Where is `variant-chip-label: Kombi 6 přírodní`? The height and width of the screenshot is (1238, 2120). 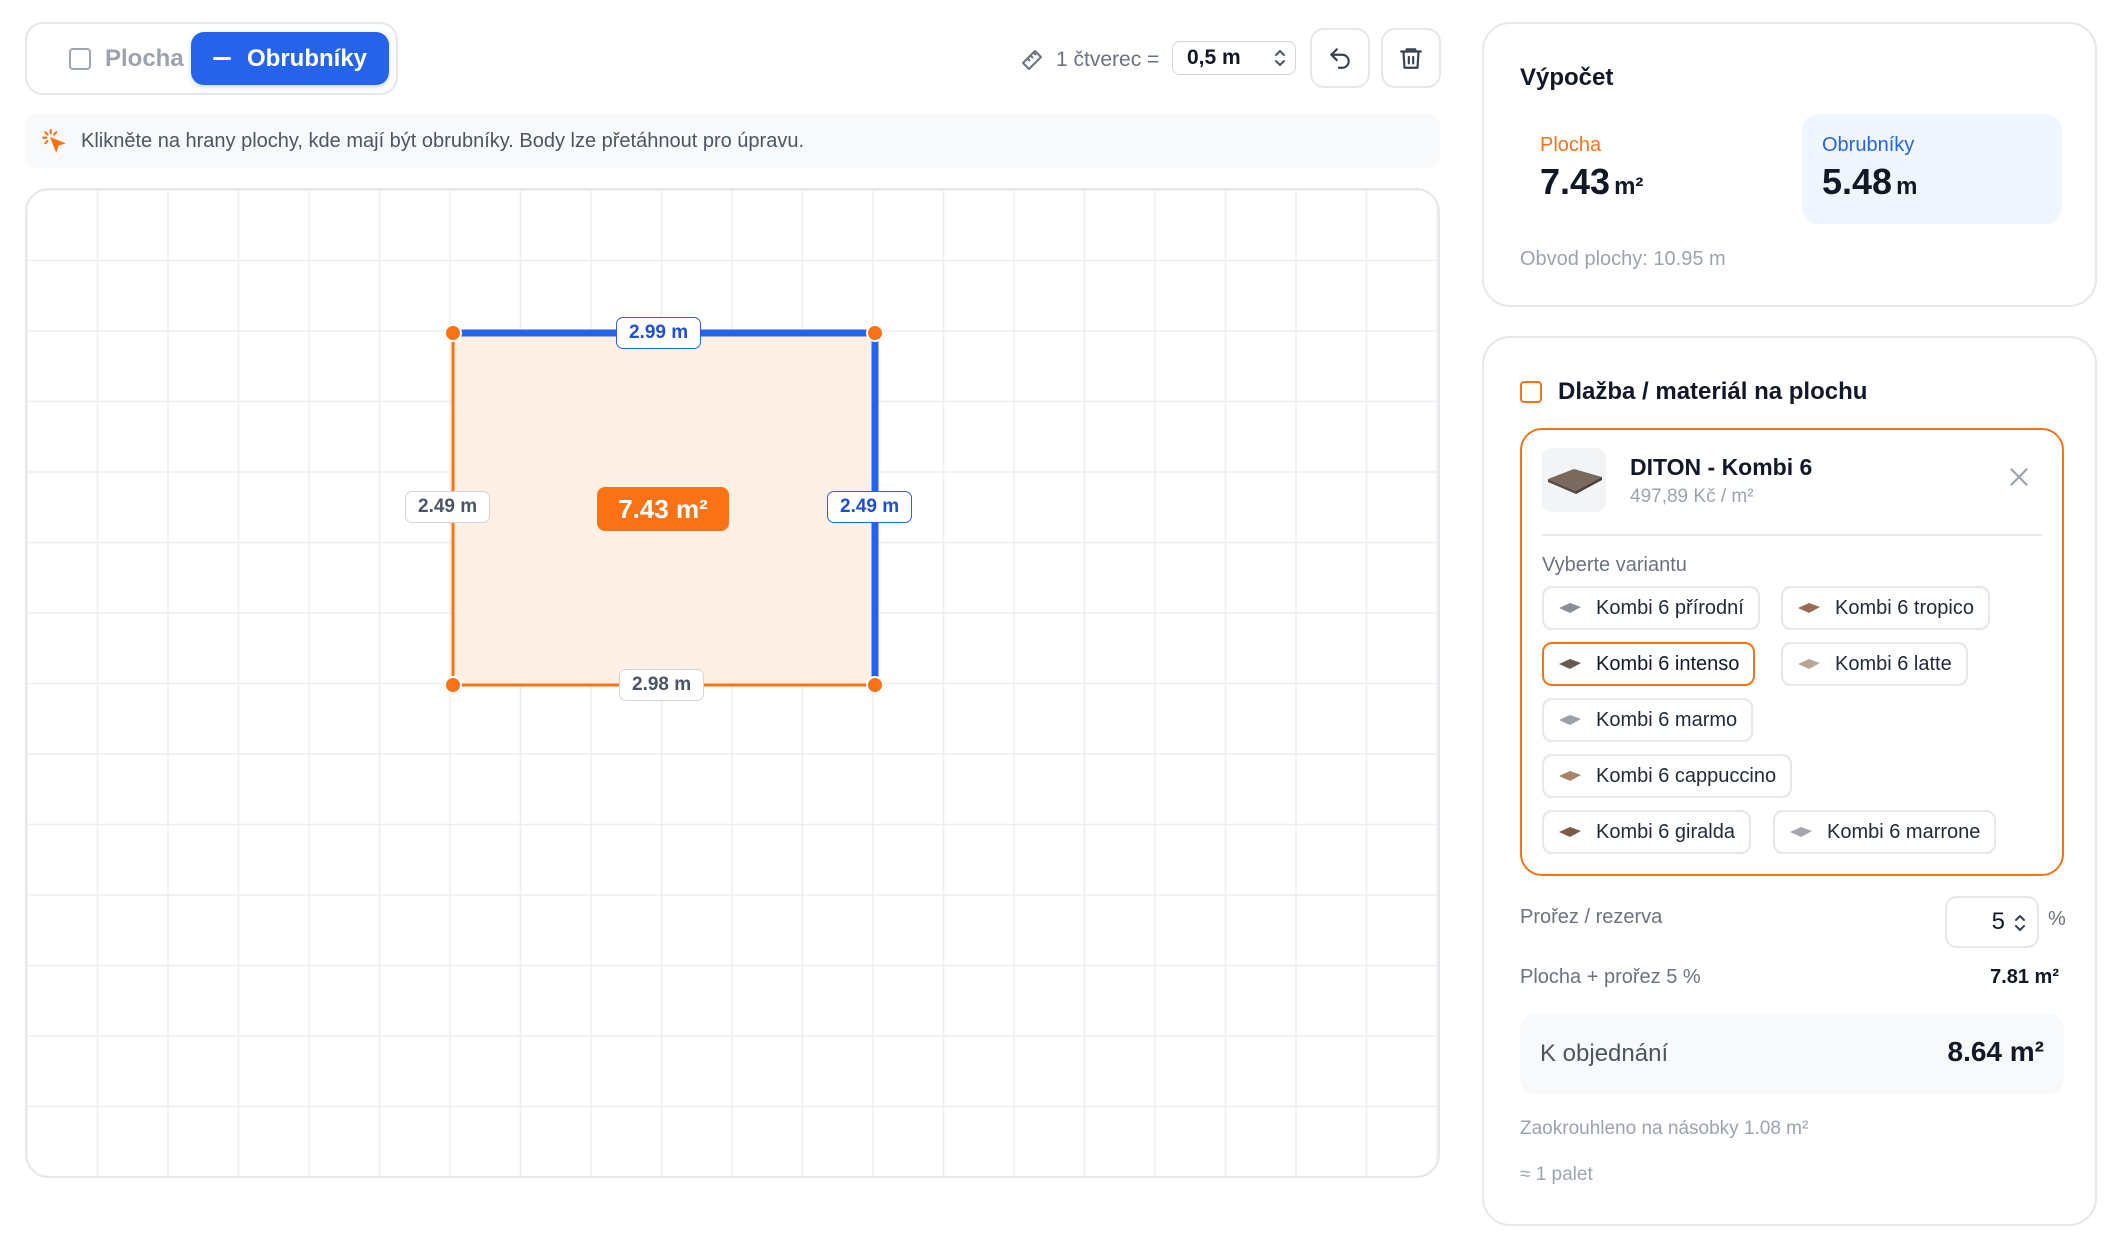
variant-chip-label: Kombi 6 přírodní is located at coordinates (1670, 607).